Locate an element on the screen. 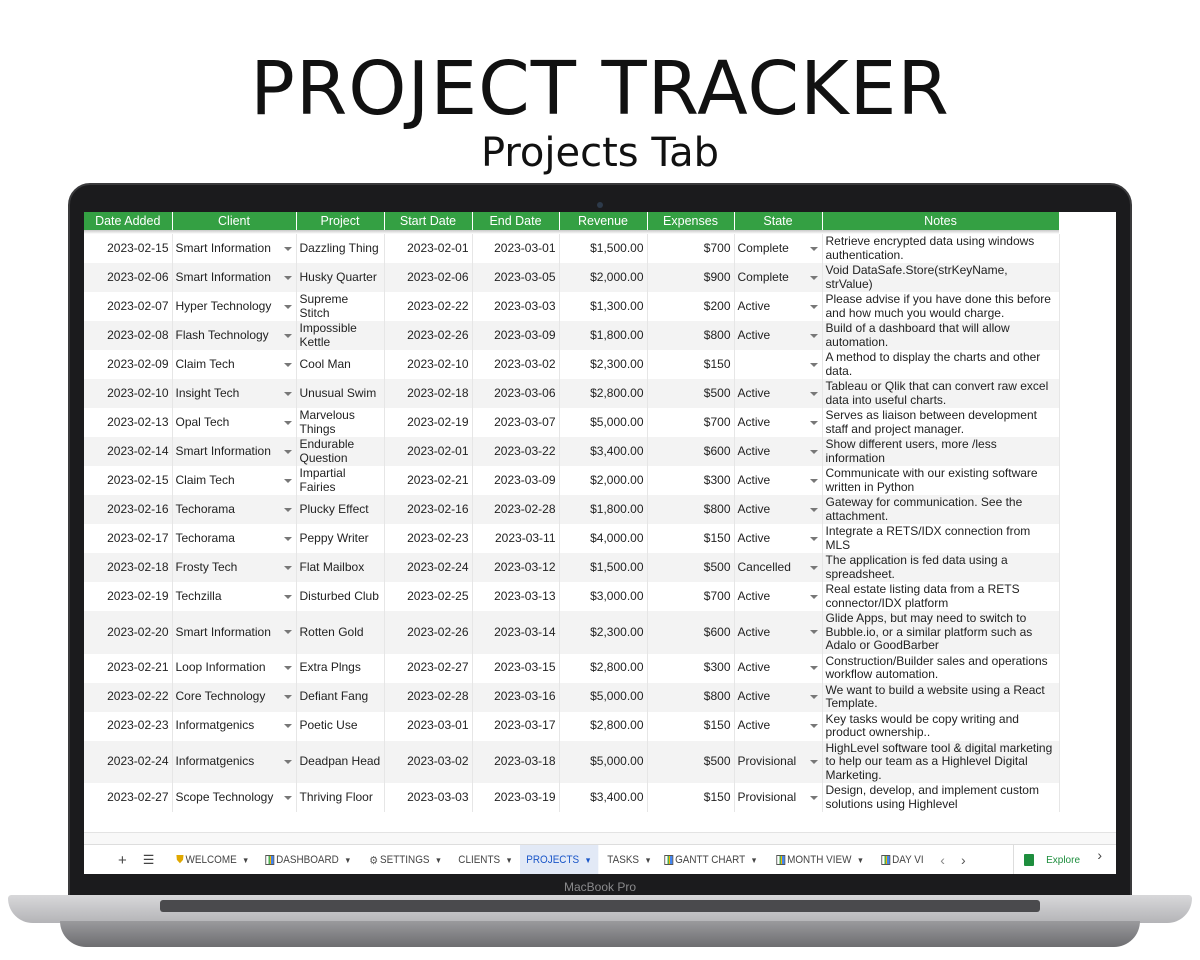 The image size is (1200, 960). sheet-tab-tasks: TASKS ▼ is located at coordinates (629, 859).